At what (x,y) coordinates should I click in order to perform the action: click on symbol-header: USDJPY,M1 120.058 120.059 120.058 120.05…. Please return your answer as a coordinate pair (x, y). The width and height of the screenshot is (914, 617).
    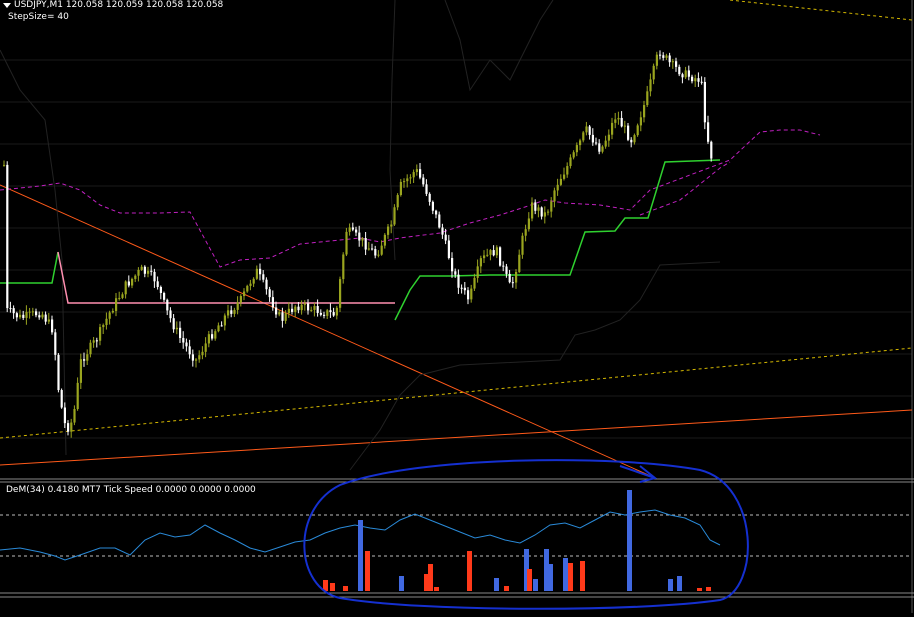
    Looking at the image, I should click on (119, 5).